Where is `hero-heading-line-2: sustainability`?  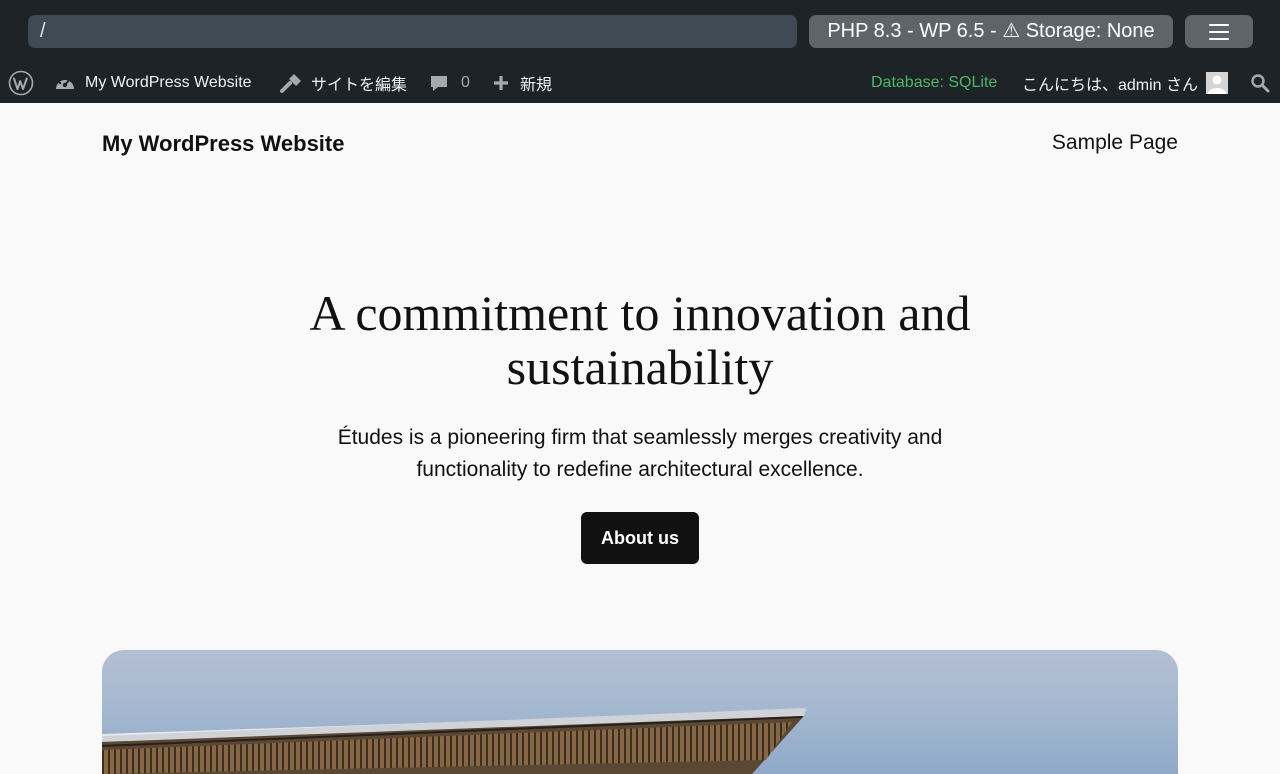
hero-heading-line-2: sustainability is located at coordinates (640, 367).